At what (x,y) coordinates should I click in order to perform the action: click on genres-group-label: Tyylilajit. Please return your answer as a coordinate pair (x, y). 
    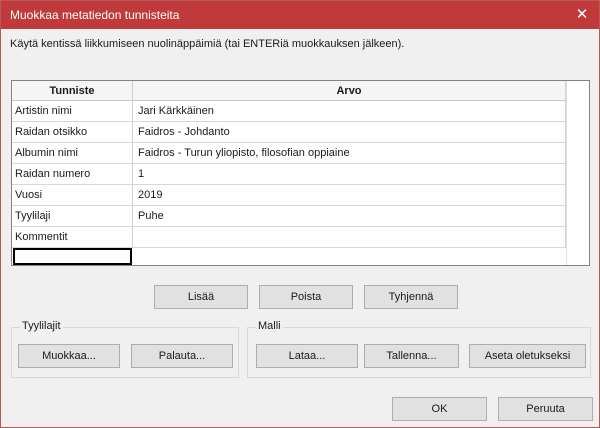
    Looking at the image, I should click on (41, 326).